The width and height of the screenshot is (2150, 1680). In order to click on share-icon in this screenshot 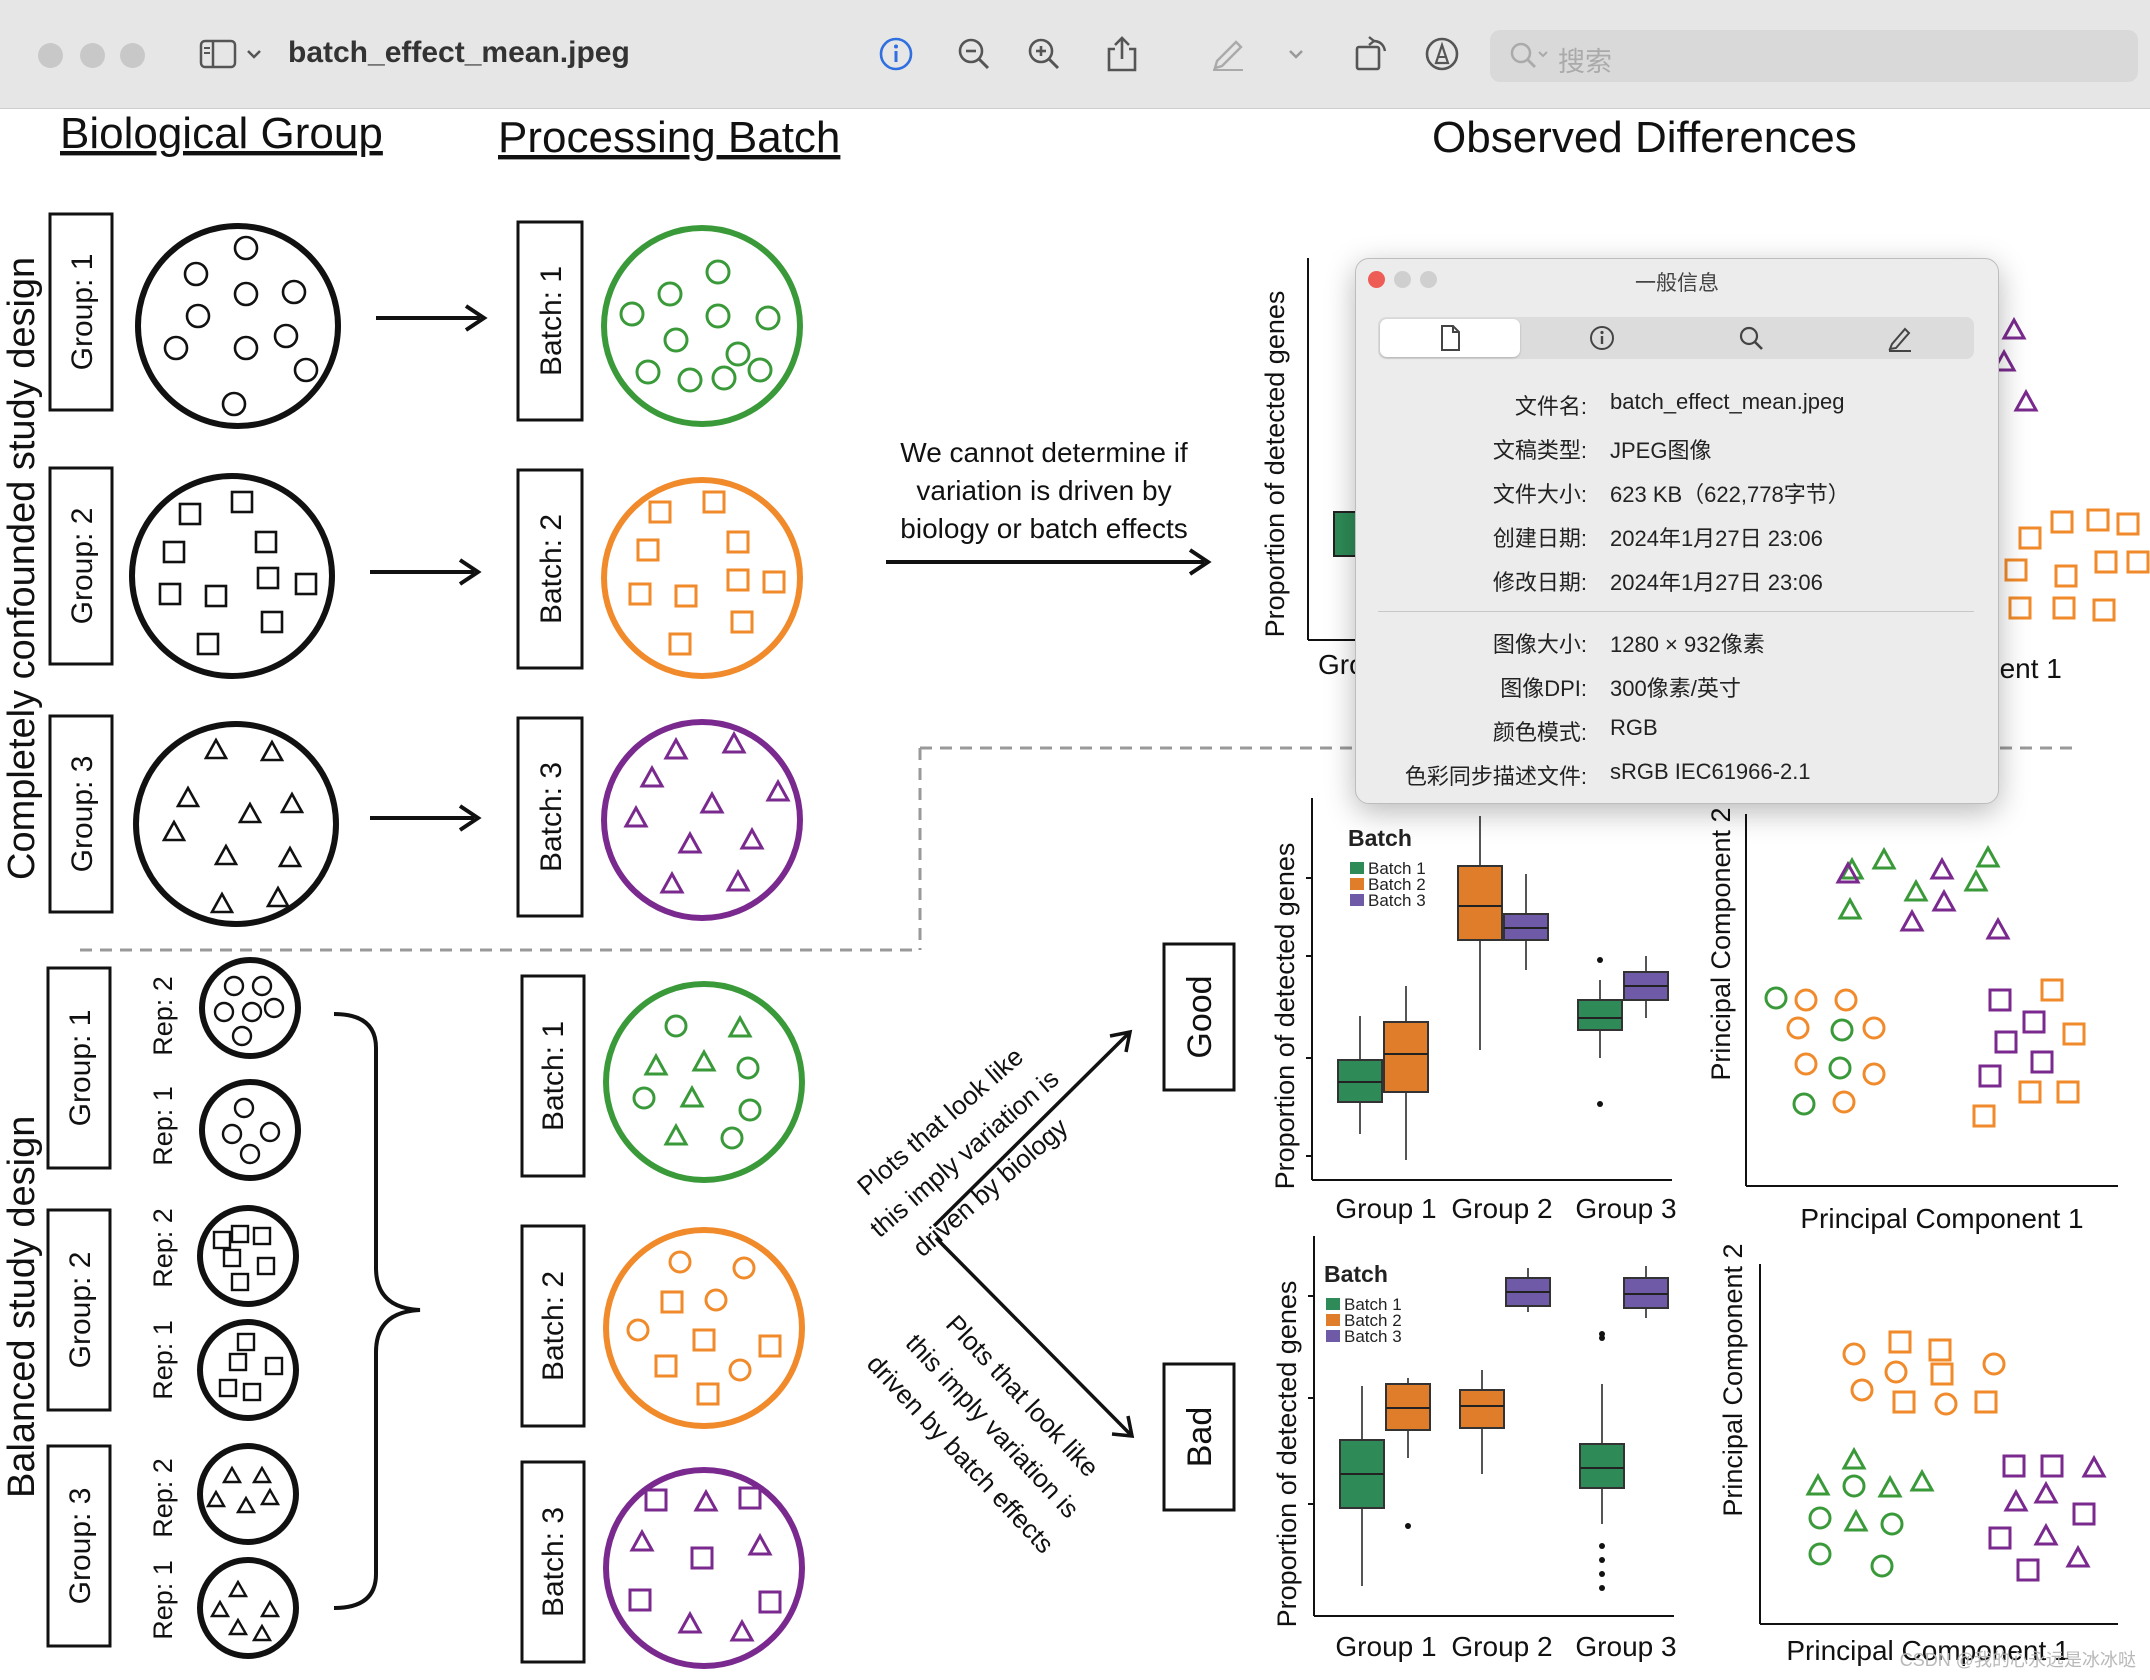, I will do `click(1122, 54)`.